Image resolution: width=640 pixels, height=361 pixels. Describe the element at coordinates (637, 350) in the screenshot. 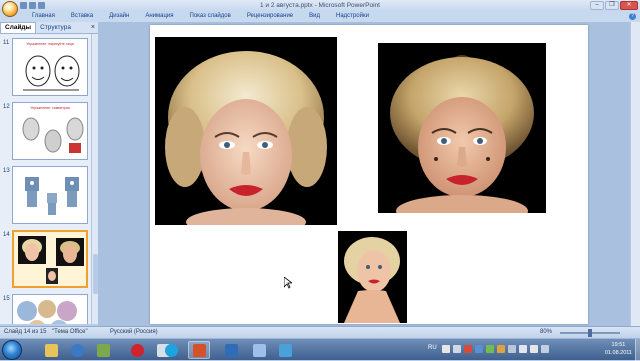

I see `show-desktop-button` at that location.